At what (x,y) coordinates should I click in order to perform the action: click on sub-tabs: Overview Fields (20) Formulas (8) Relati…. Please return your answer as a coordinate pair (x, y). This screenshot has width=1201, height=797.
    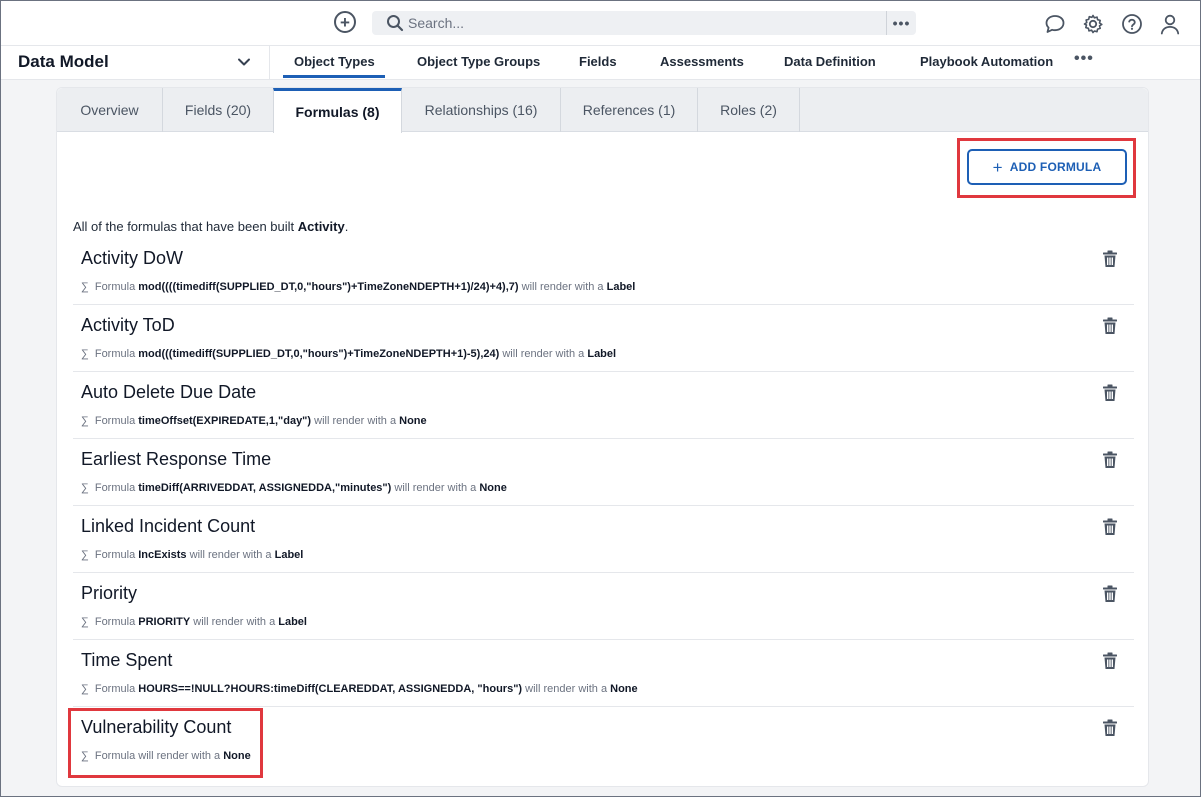
    Looking at the image, I should click on (602, 110).